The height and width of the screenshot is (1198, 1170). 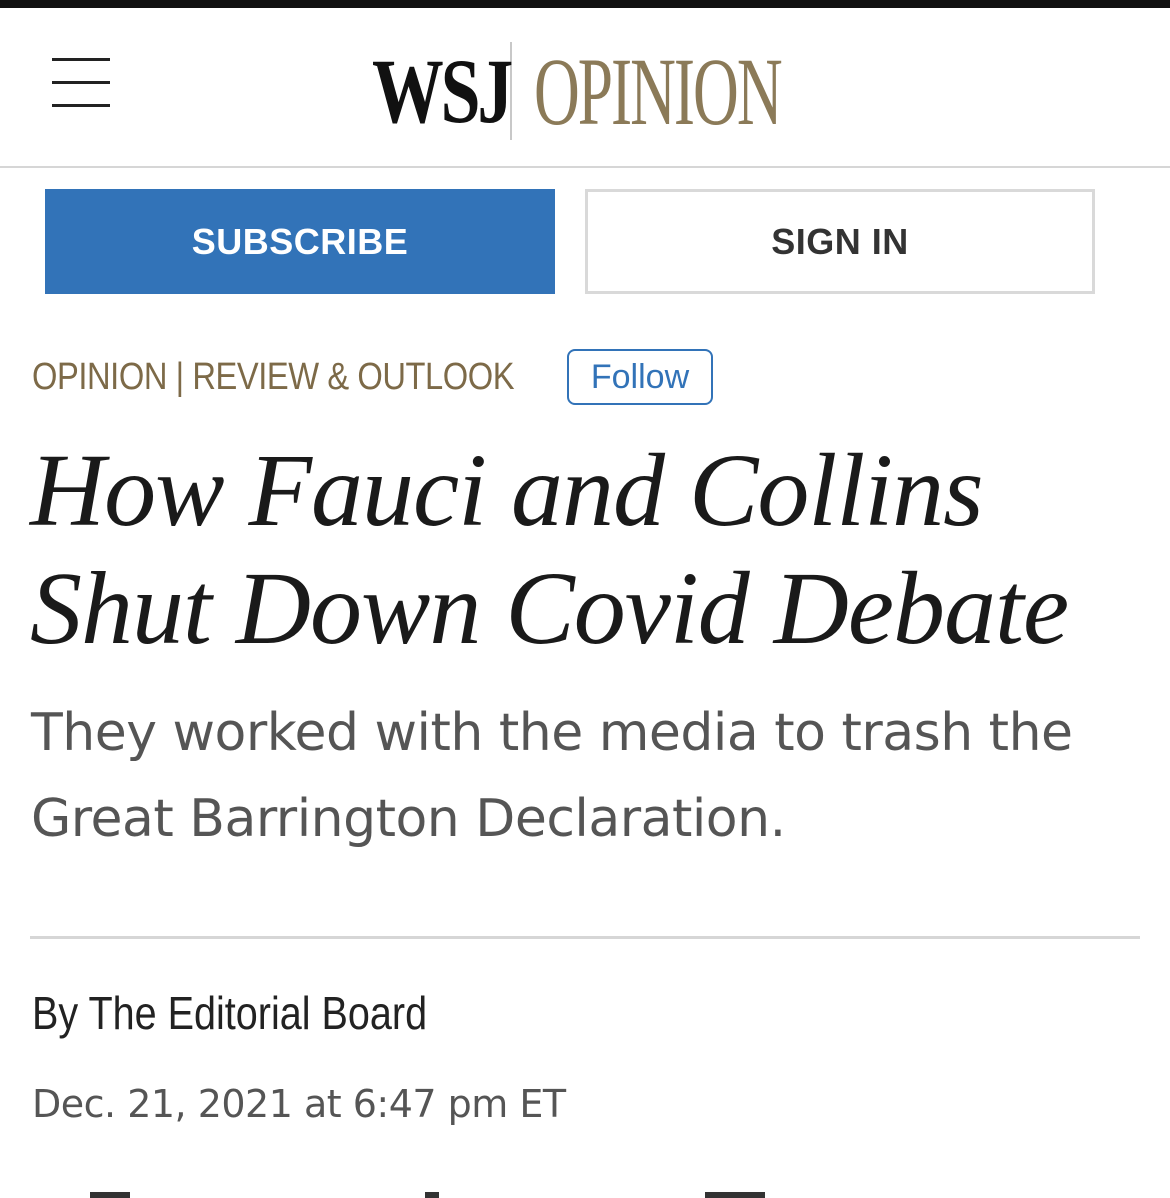 What do you see at coordinates (110, 1195) in the screenshot?
I see `share-icon` at bounding box center [110, 1195].